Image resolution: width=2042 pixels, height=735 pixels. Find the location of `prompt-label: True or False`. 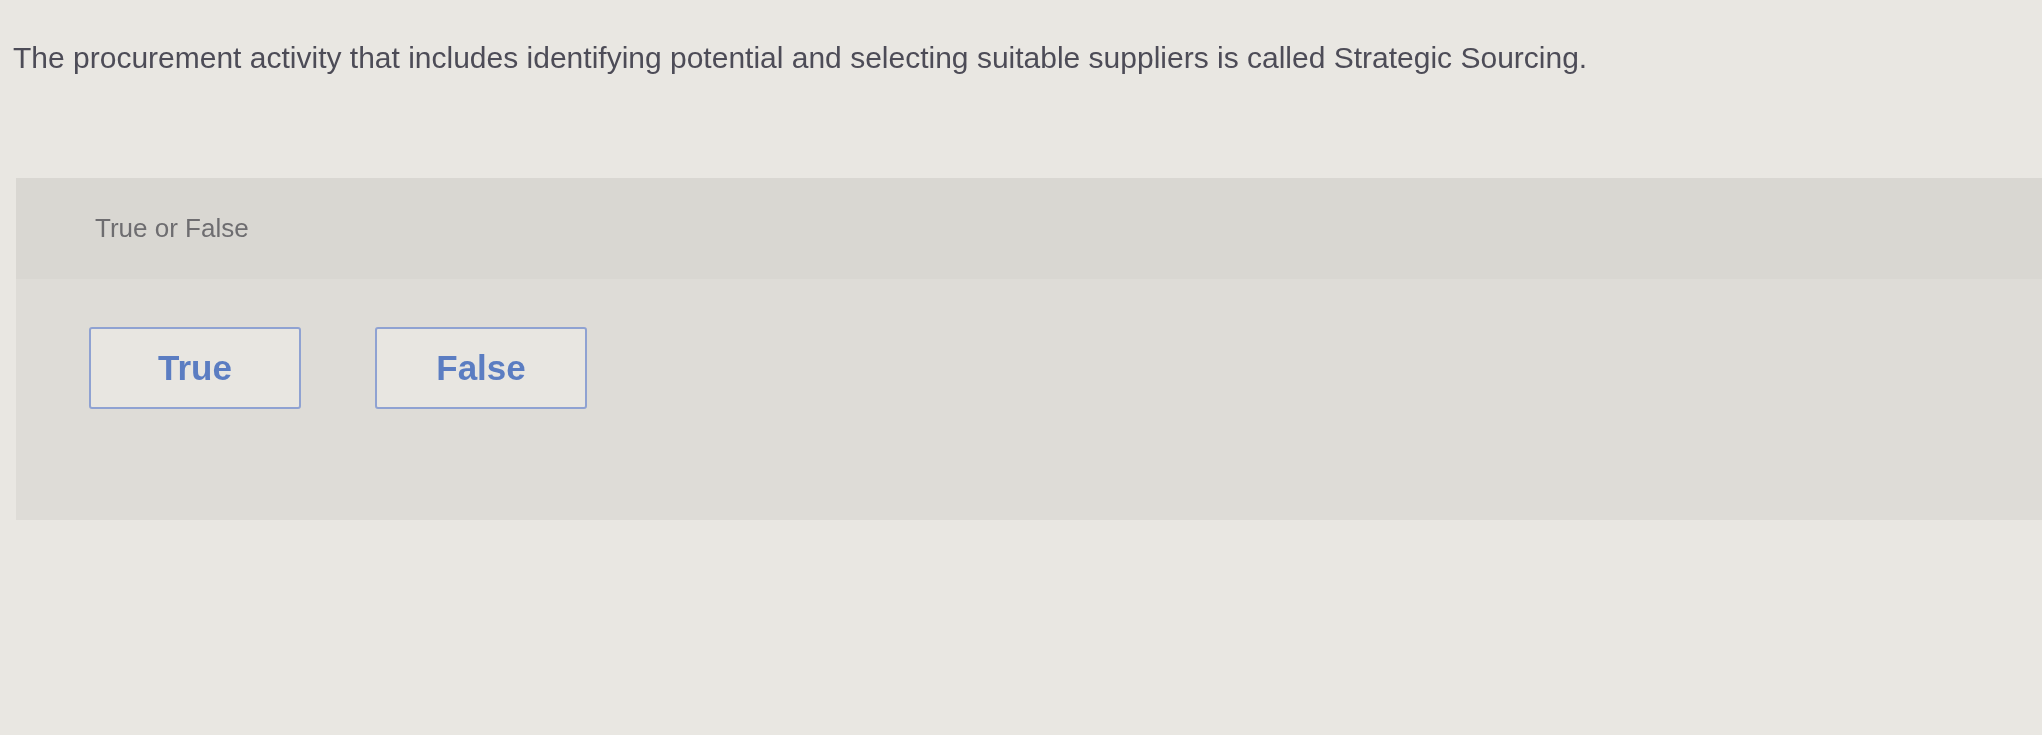

prompt-label: True or False is located at coordinates (172, 228).